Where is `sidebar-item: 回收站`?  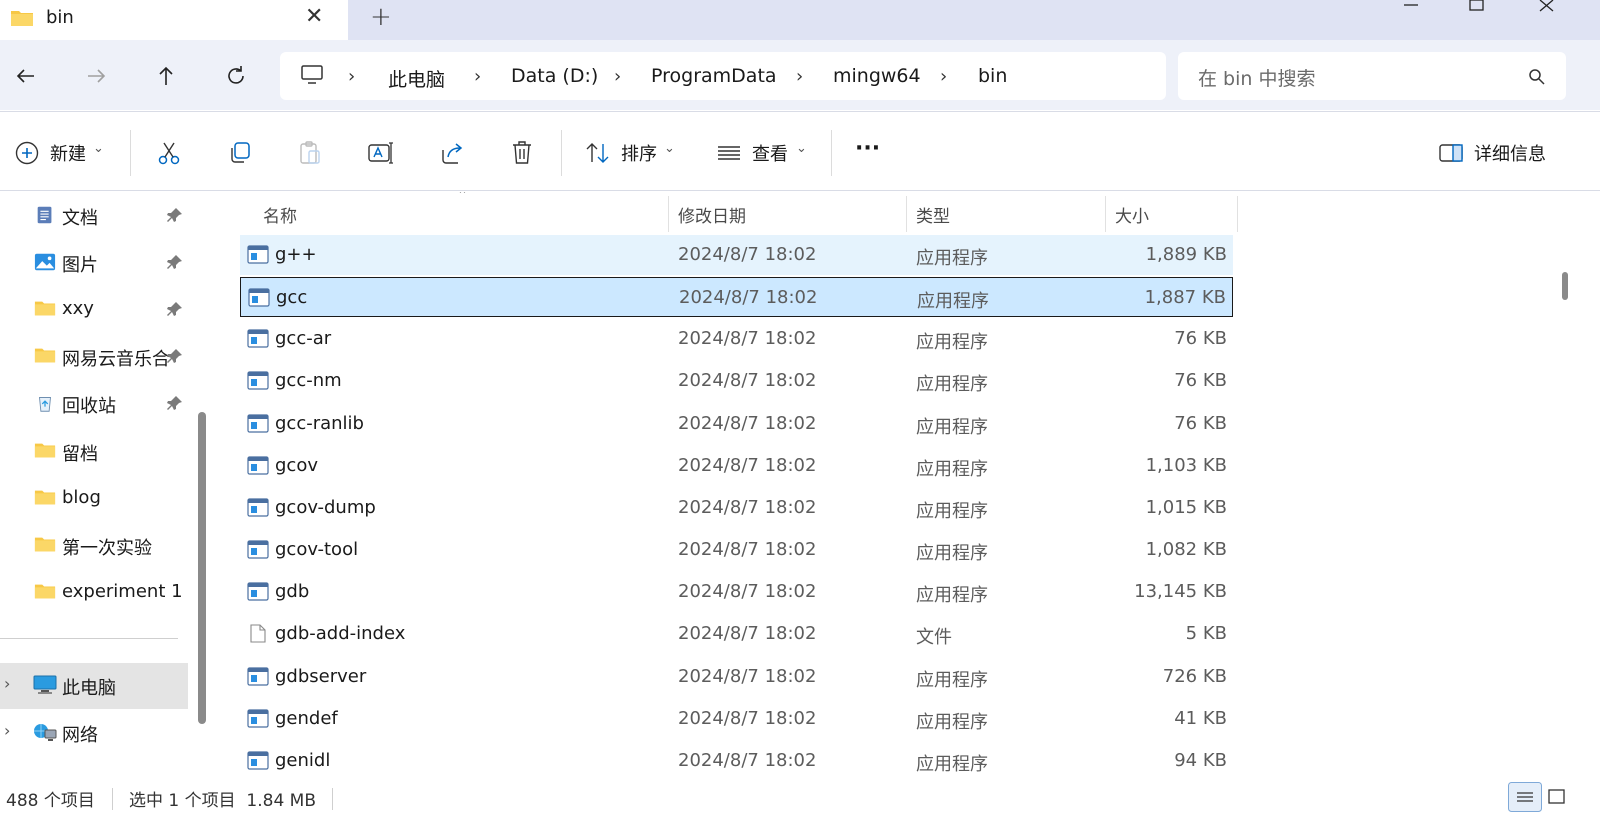 sidebar-item: 回收站 is located at coordinates (94, 404).